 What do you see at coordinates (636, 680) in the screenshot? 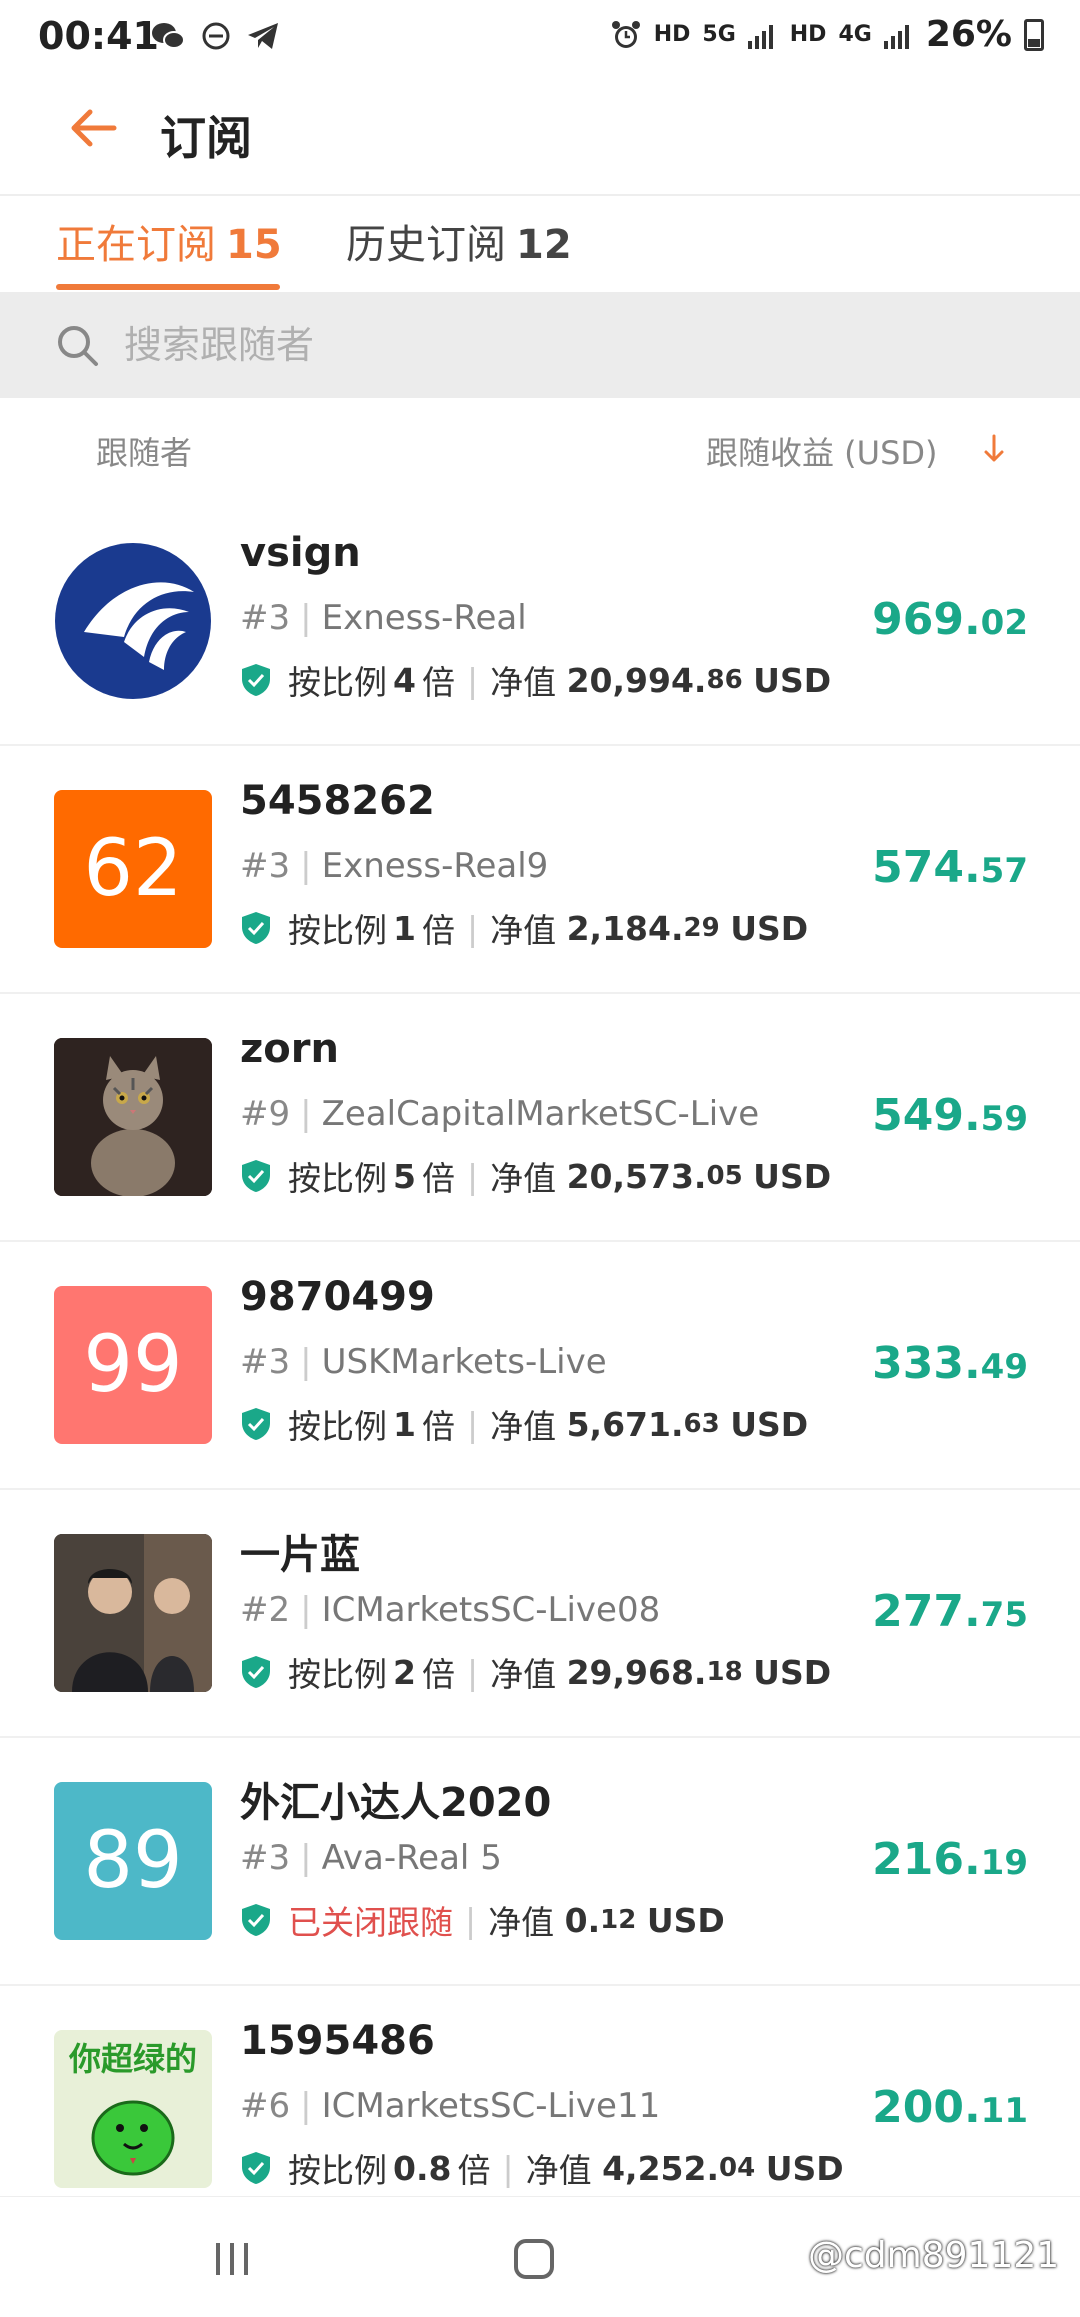
I see `nav-int: 20,994.` at bounding box center [636, 680].